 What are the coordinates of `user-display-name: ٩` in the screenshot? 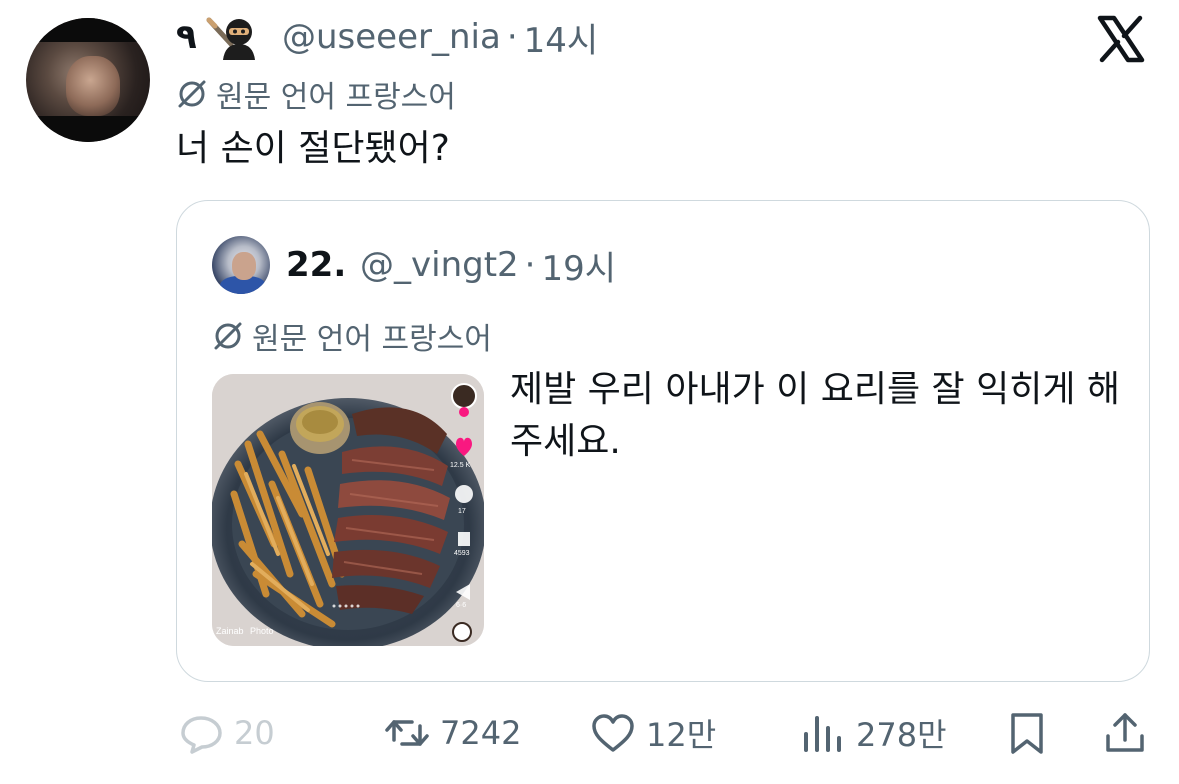 It's located at (216, 37).